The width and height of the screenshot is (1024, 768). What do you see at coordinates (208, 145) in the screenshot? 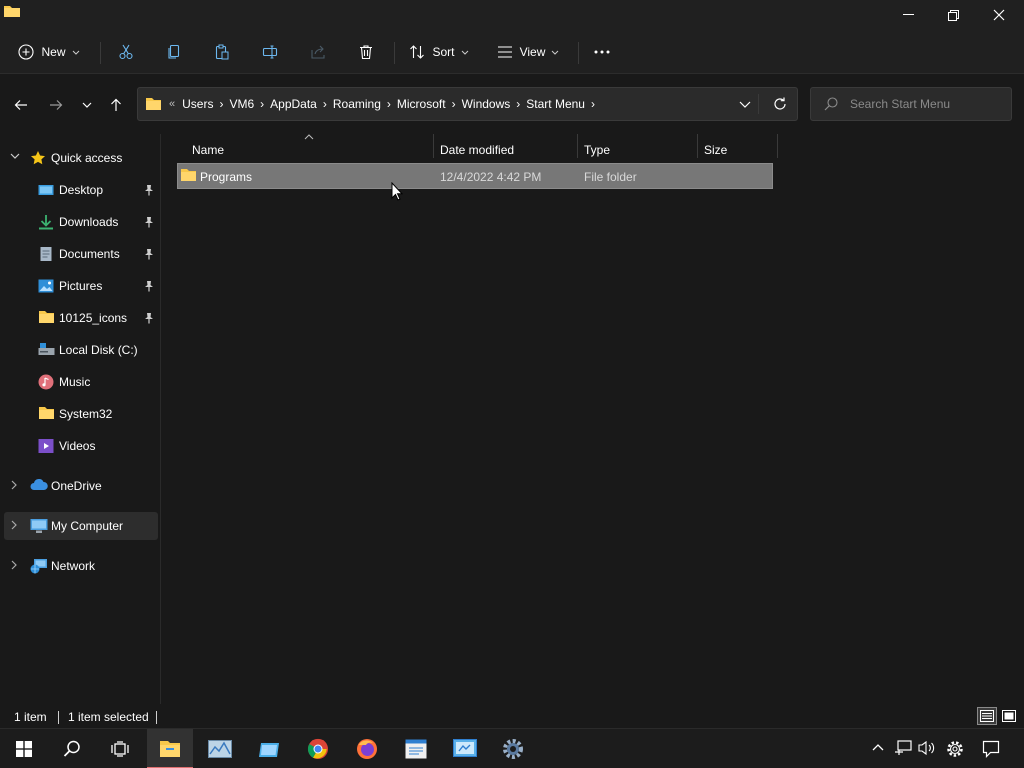
I see `column-header-name: Name` at bounding box center [208, 145].